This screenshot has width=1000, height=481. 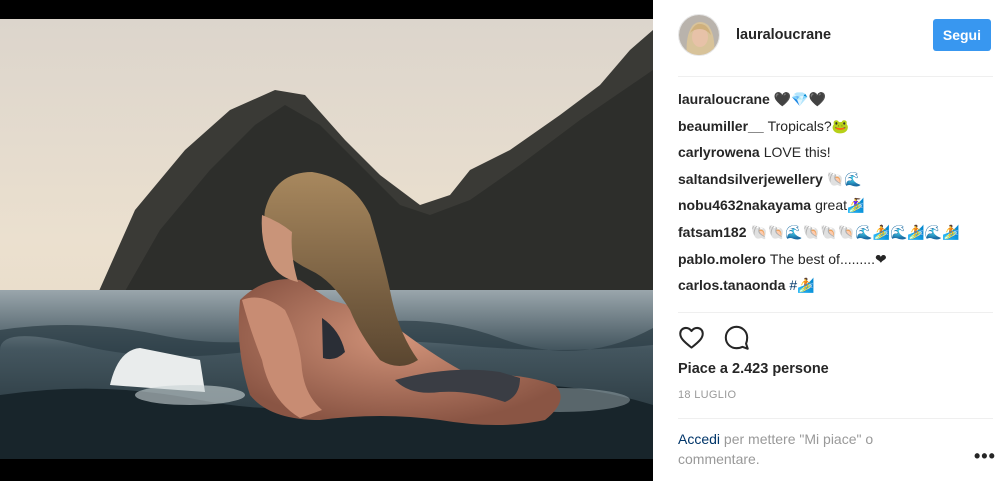 I want to click on follow-button: Segui, so click(x=961, y=35).